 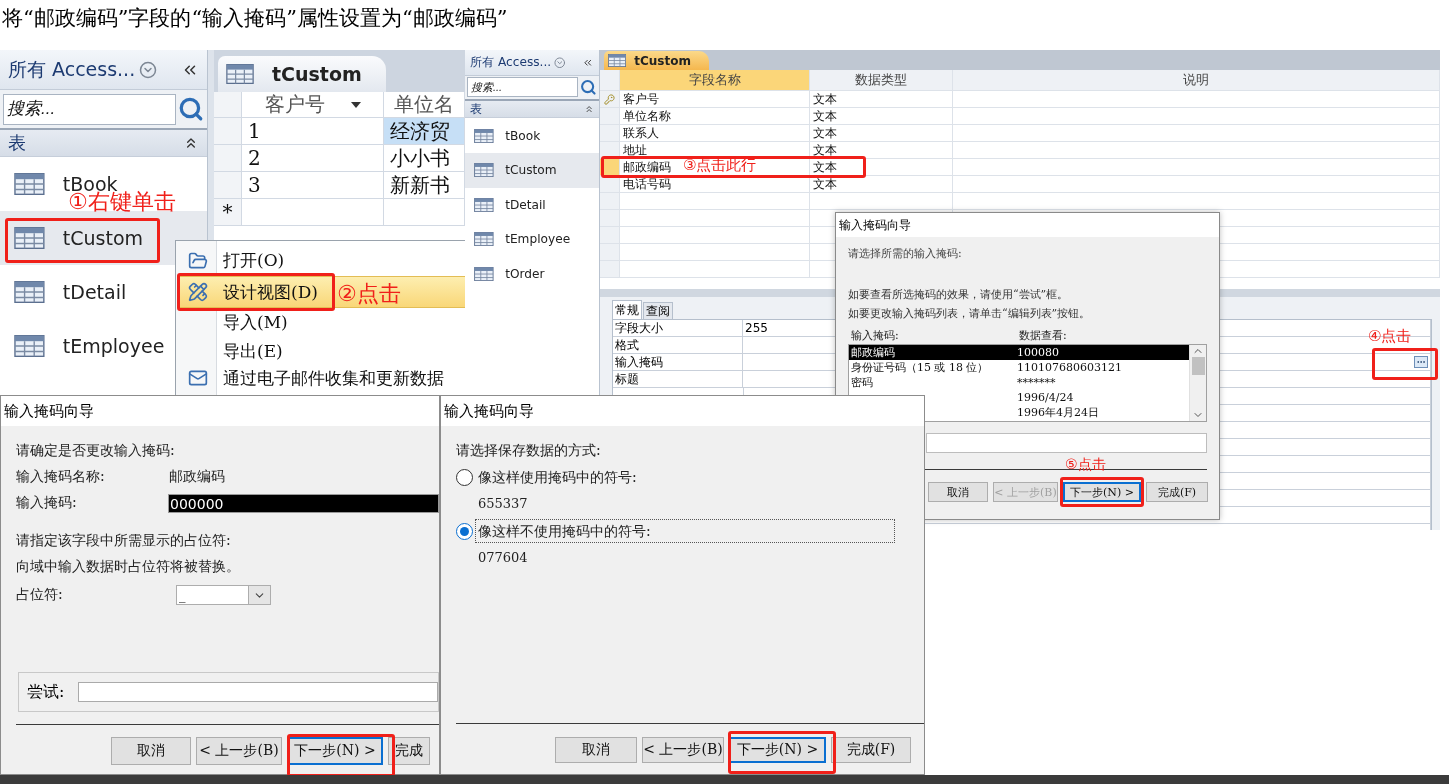 I want to click on dialog-title: 输入掩码向导, so click(x=49, y=411).